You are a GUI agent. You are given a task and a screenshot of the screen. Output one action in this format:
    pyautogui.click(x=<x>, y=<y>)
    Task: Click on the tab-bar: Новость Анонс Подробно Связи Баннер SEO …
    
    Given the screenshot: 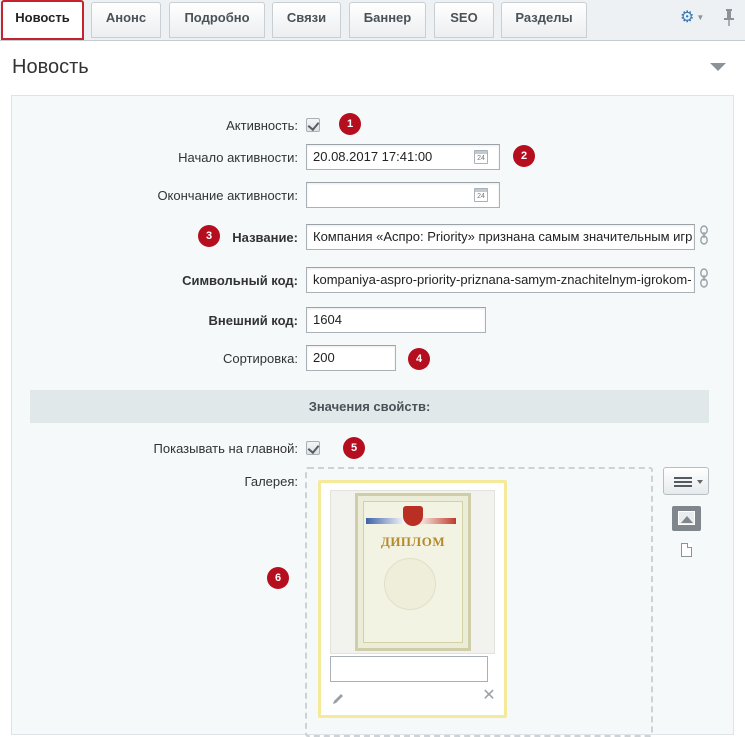 What is the action you would take?
    pyautogui.click(x=372, y=20)
    